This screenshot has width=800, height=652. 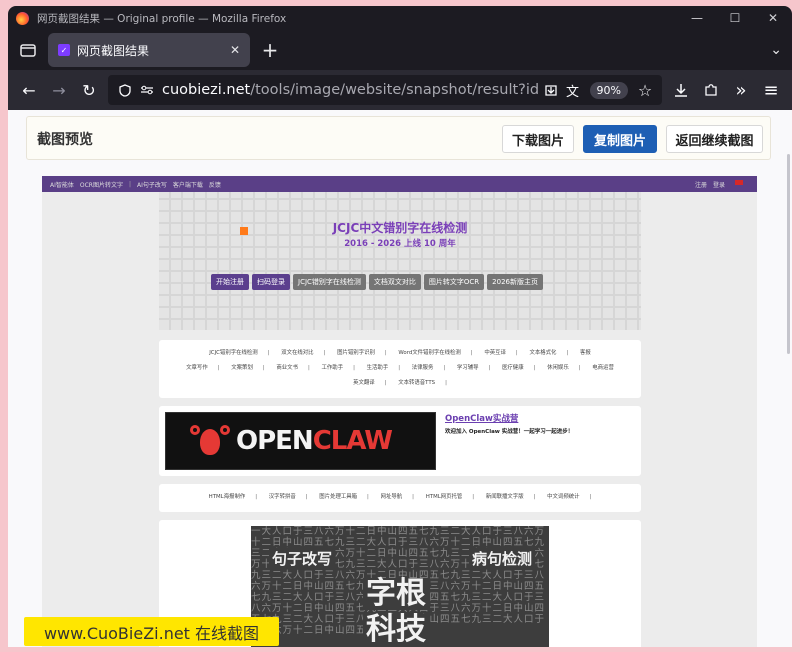 What do you see at coordinates (558, 368) in the screenshot?
I see `link-item: 休闲娱乐` at bounding box center [558, 368].